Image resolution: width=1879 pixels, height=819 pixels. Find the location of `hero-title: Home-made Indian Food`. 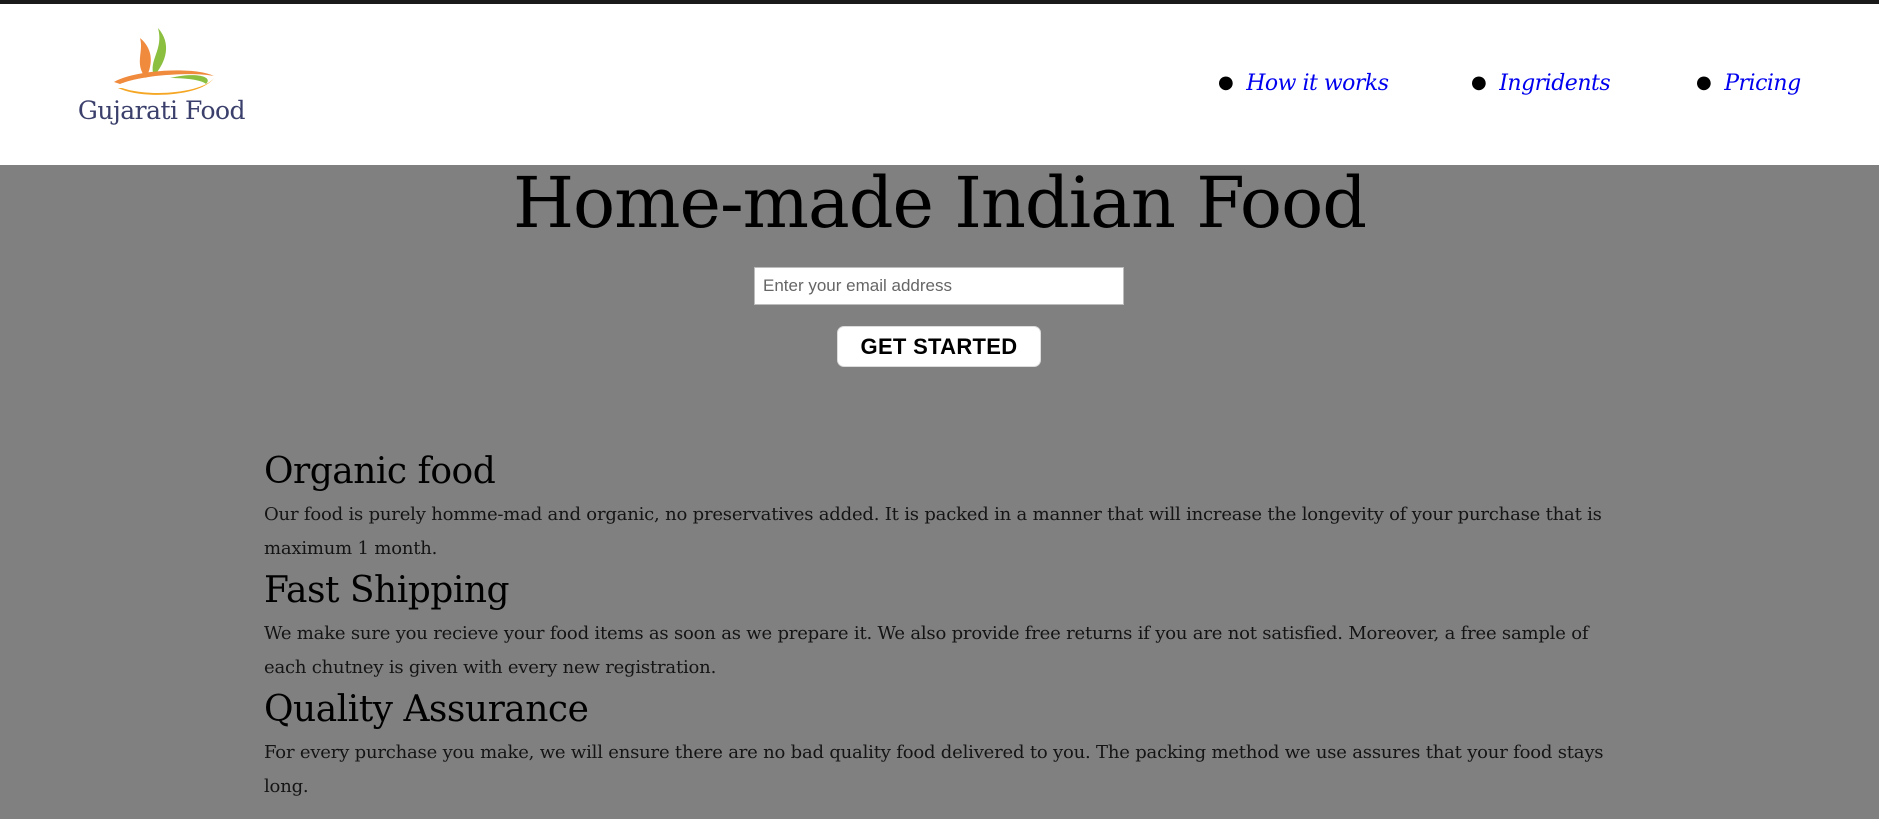

hero-title: Home-made Indian Food is located at coordinates (939, 203).